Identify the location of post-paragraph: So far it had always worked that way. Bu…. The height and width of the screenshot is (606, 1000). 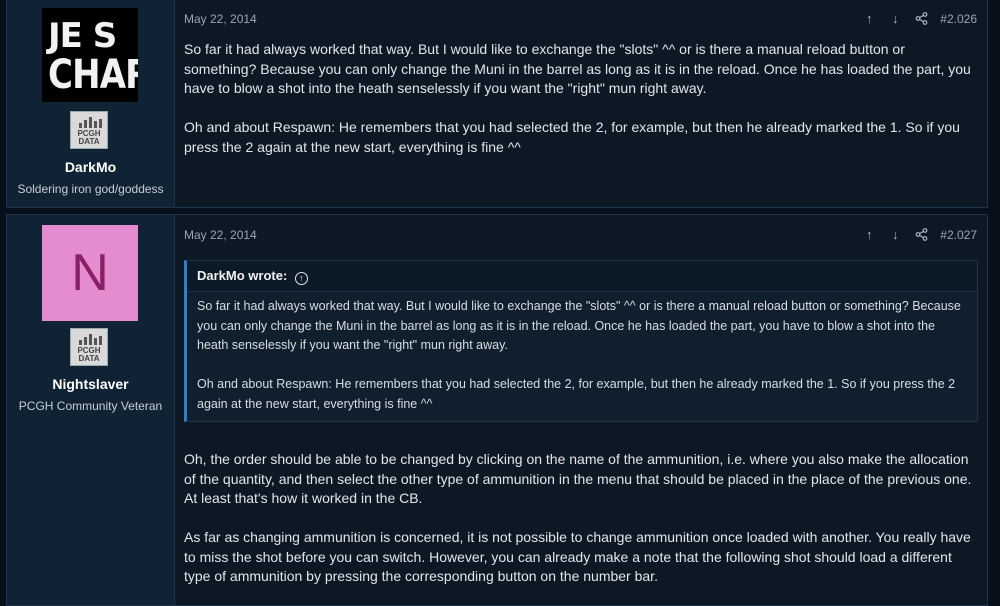
(577, 68).